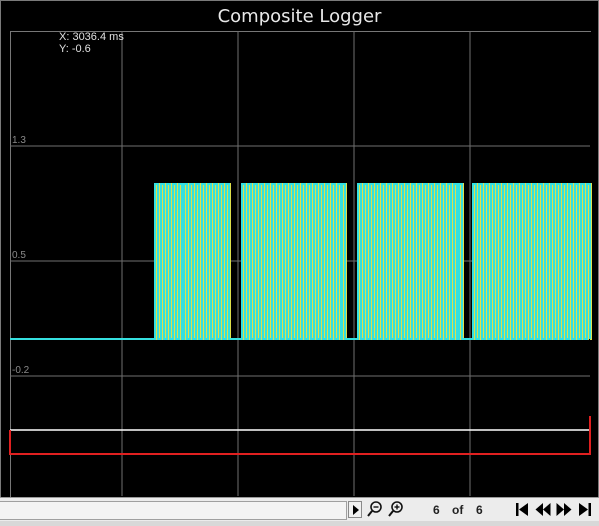 This screenshot has height=526, width=599. I want to click on status-strip, so click(299, 523).